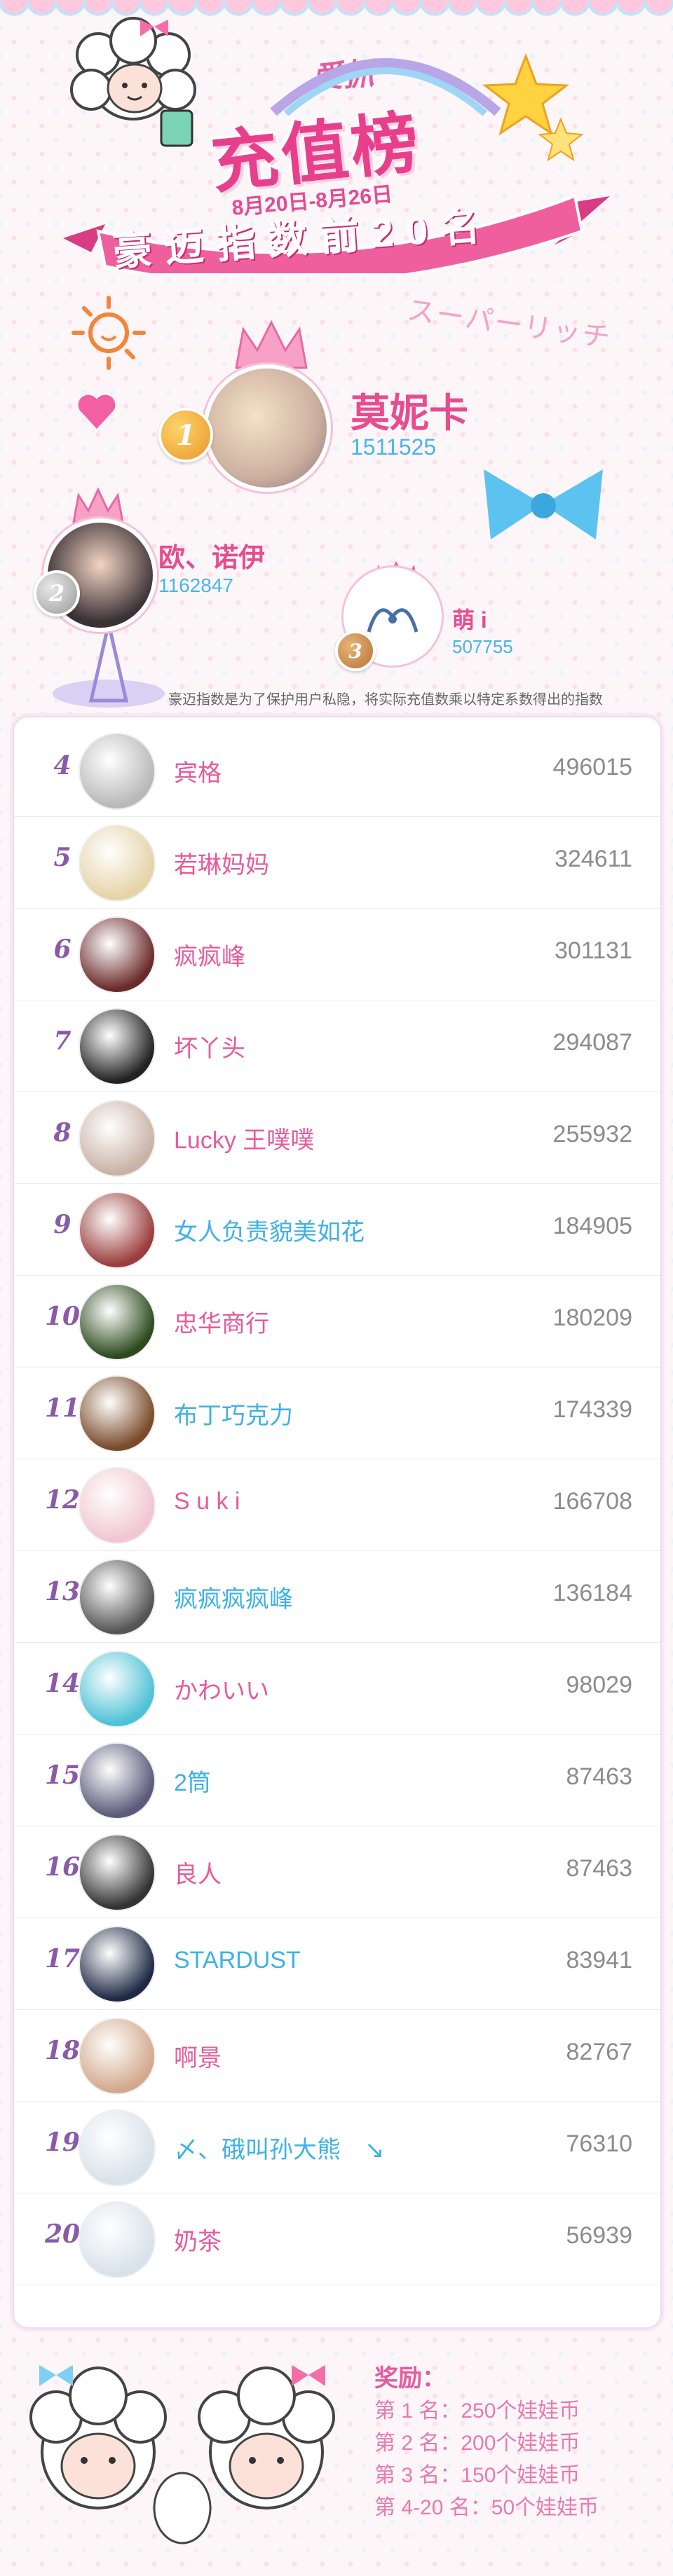  What do you see at coordinates (385, 700) in the screenshot?
I see `notice-text: 豪迈指数是为了保护用户私隐，将实际充值数乘以特定系数得出的指数` at bounding box center [385, 700].